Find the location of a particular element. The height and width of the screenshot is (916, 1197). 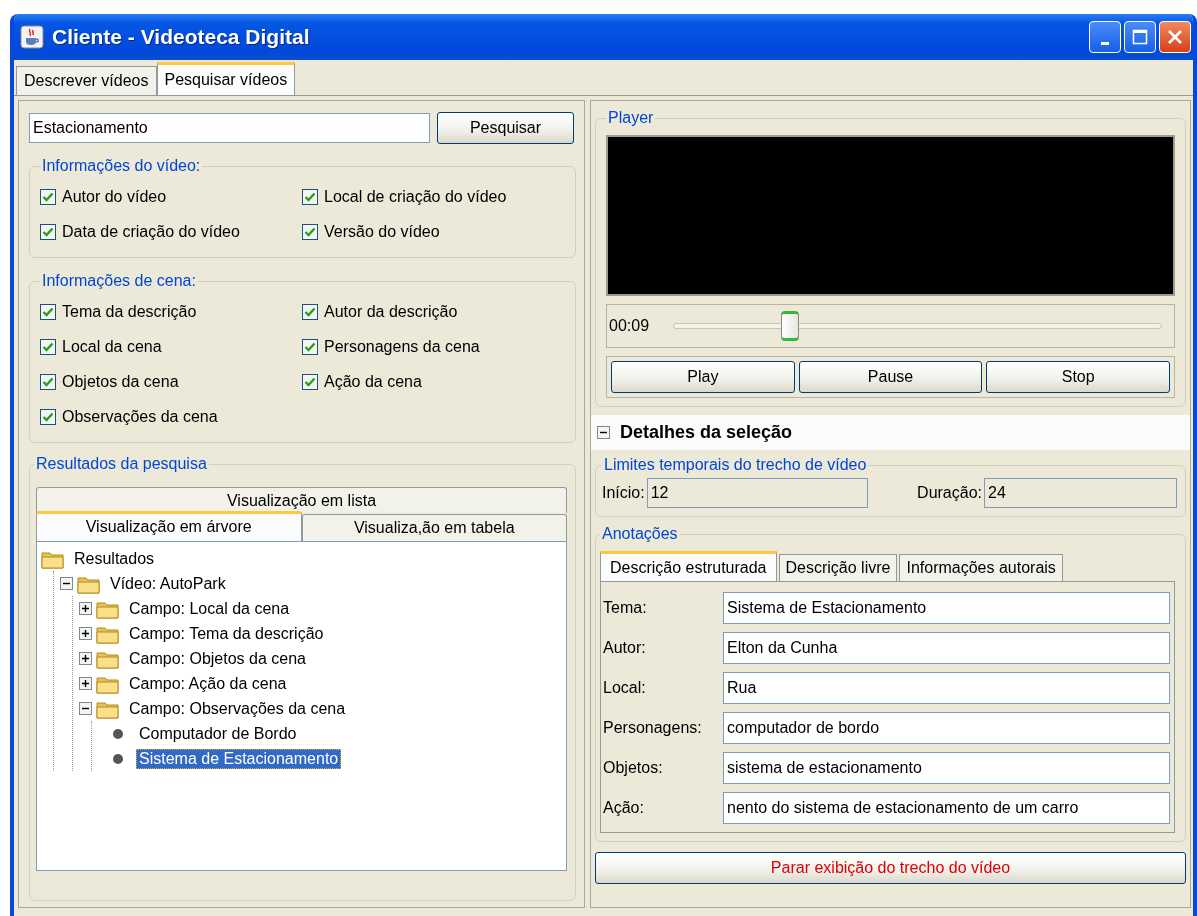

field-label: Local: is located at coordinates (625, 688).